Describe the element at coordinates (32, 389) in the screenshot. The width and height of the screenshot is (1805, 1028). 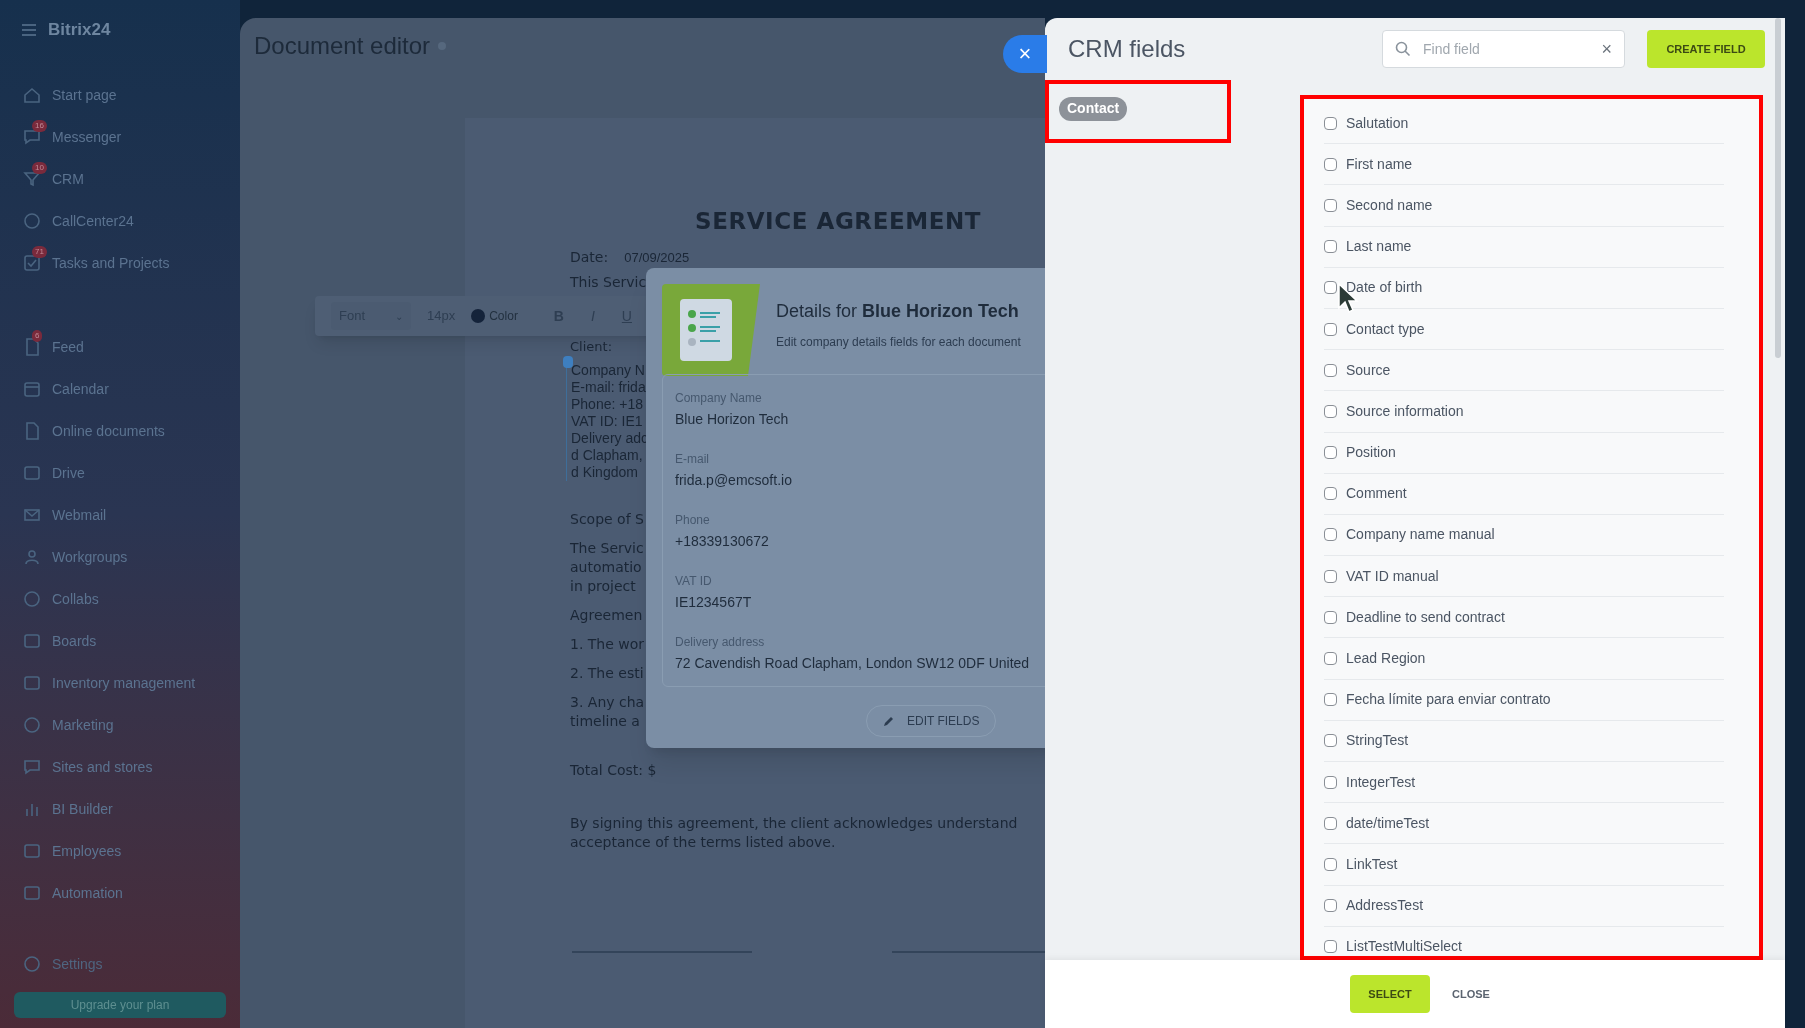
I see `calendar-icon` at that location.